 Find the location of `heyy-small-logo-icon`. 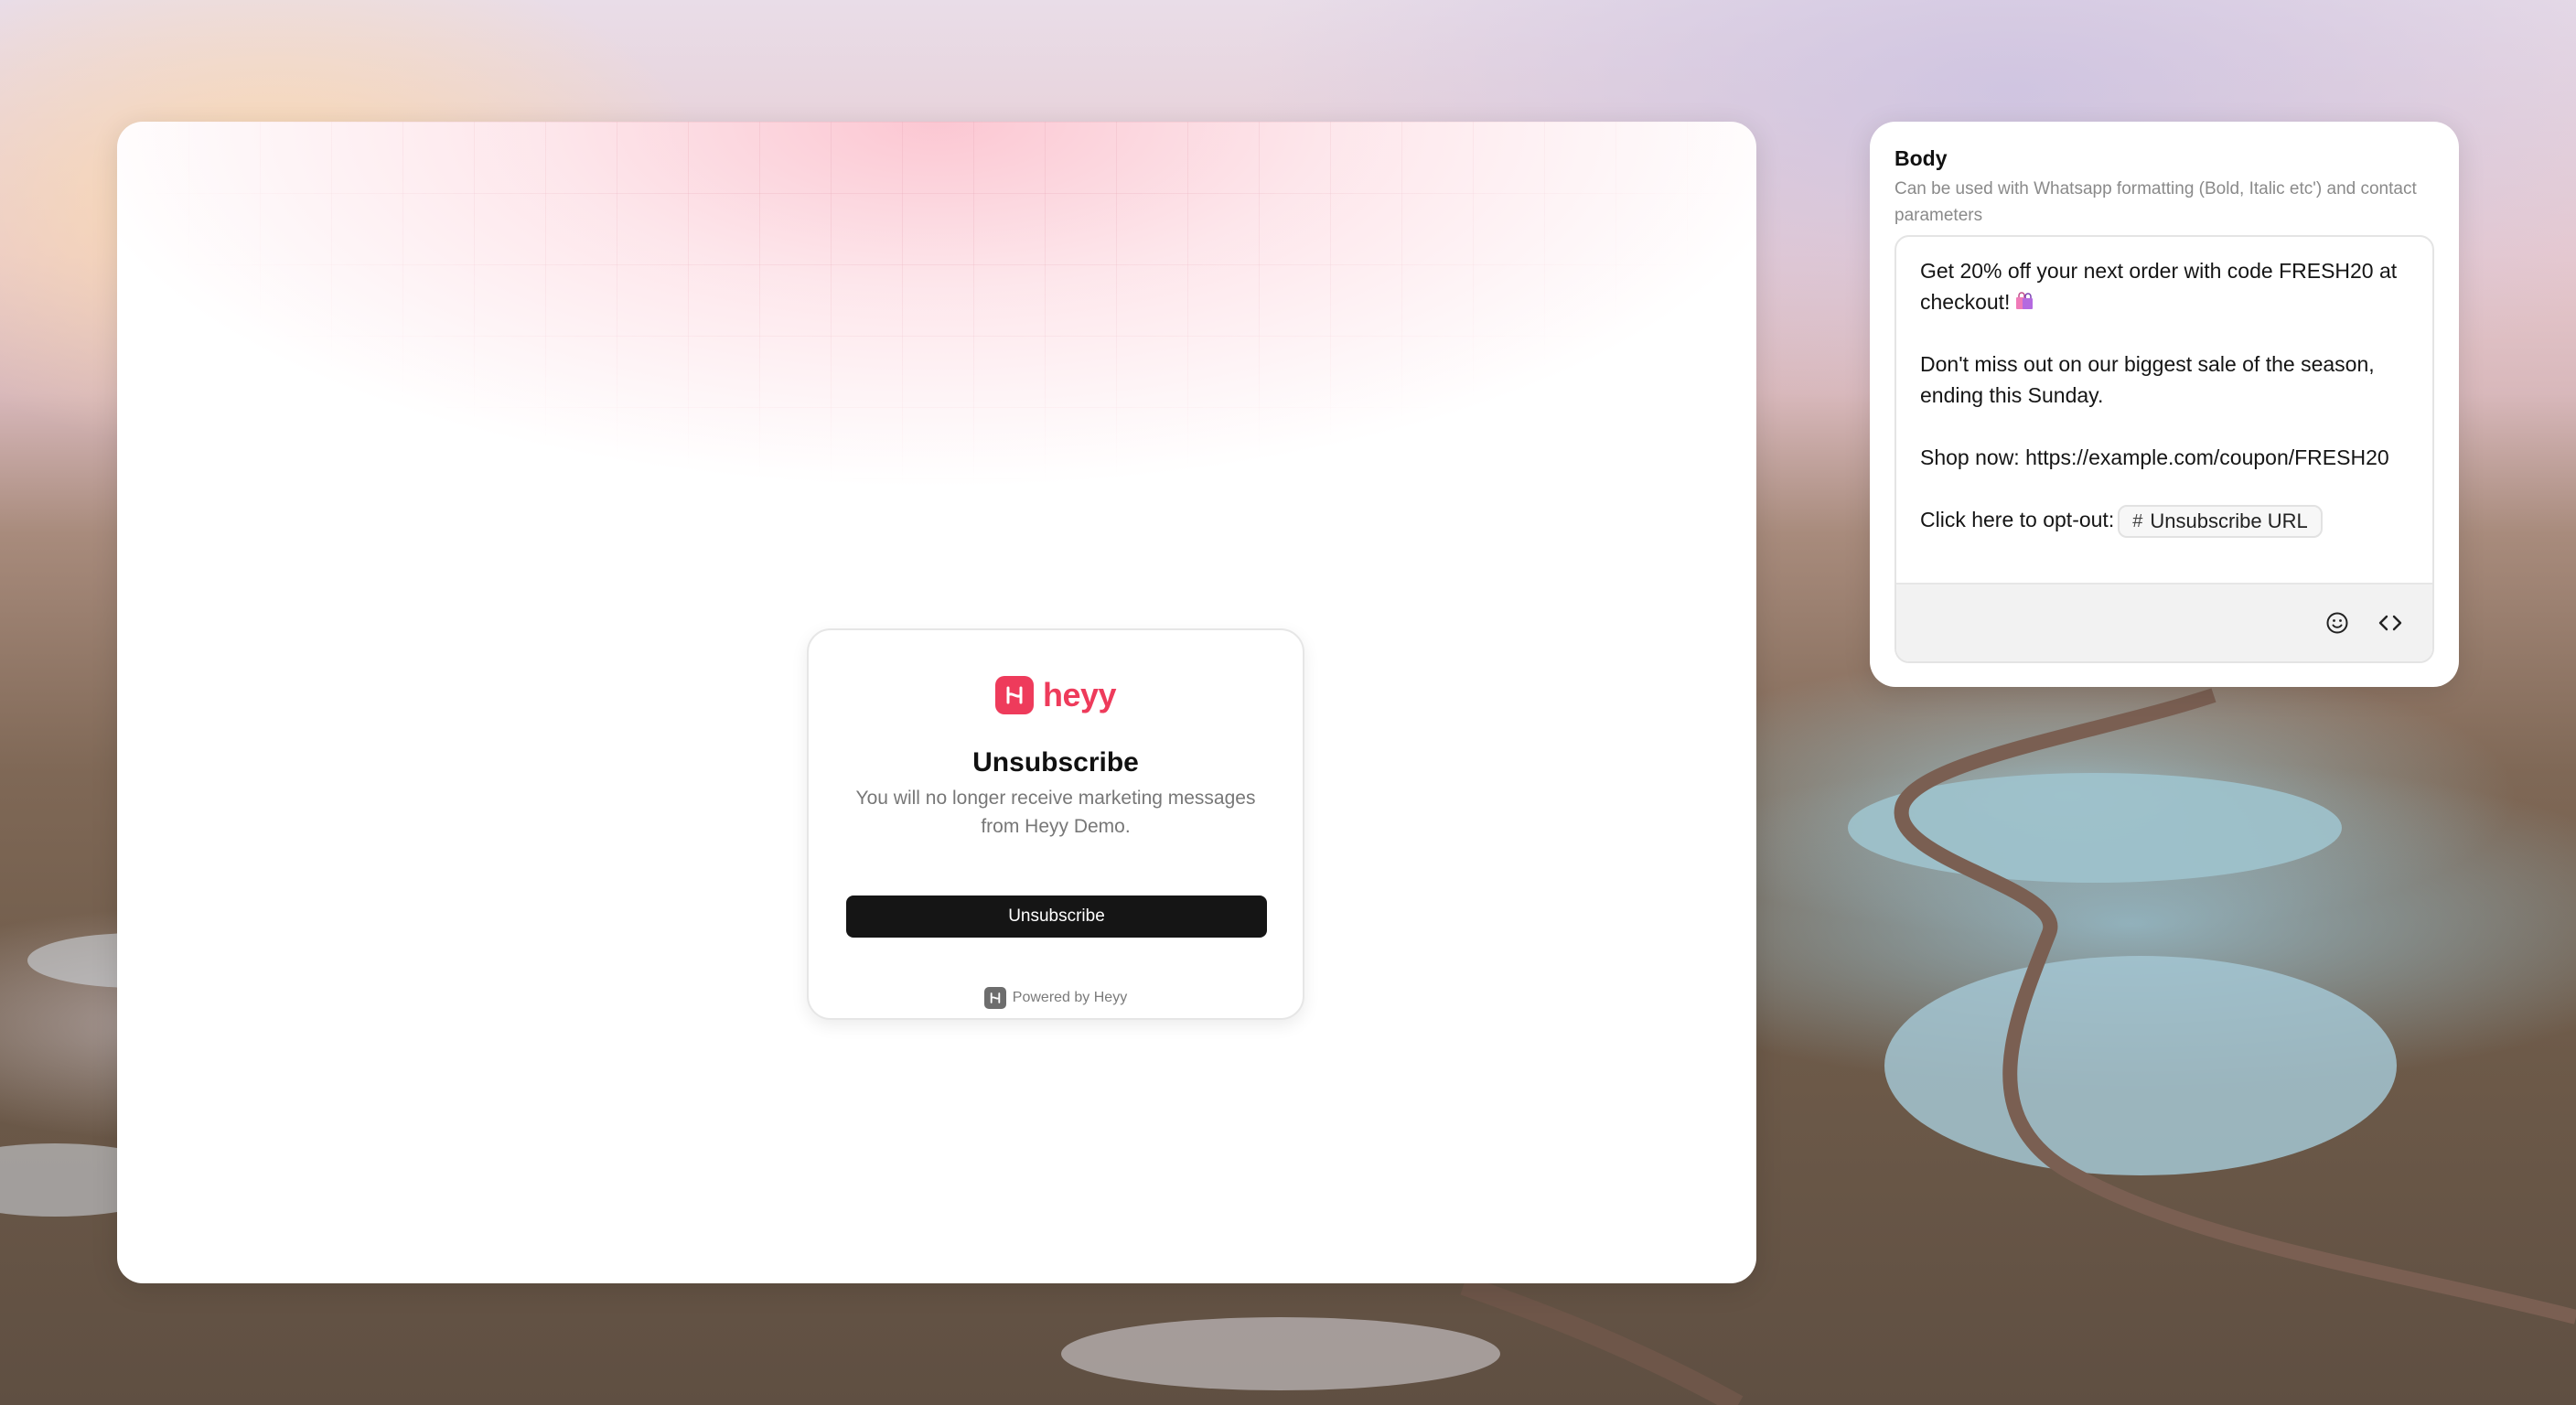

heyy-small-logo-icon is located at coordinates (995, 998).